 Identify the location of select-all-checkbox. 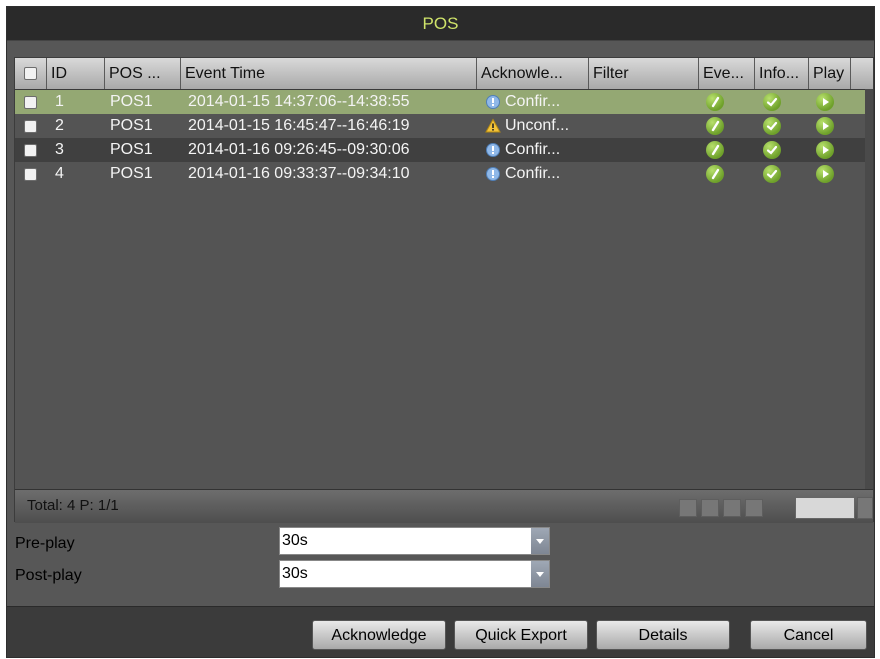
(30, 73).